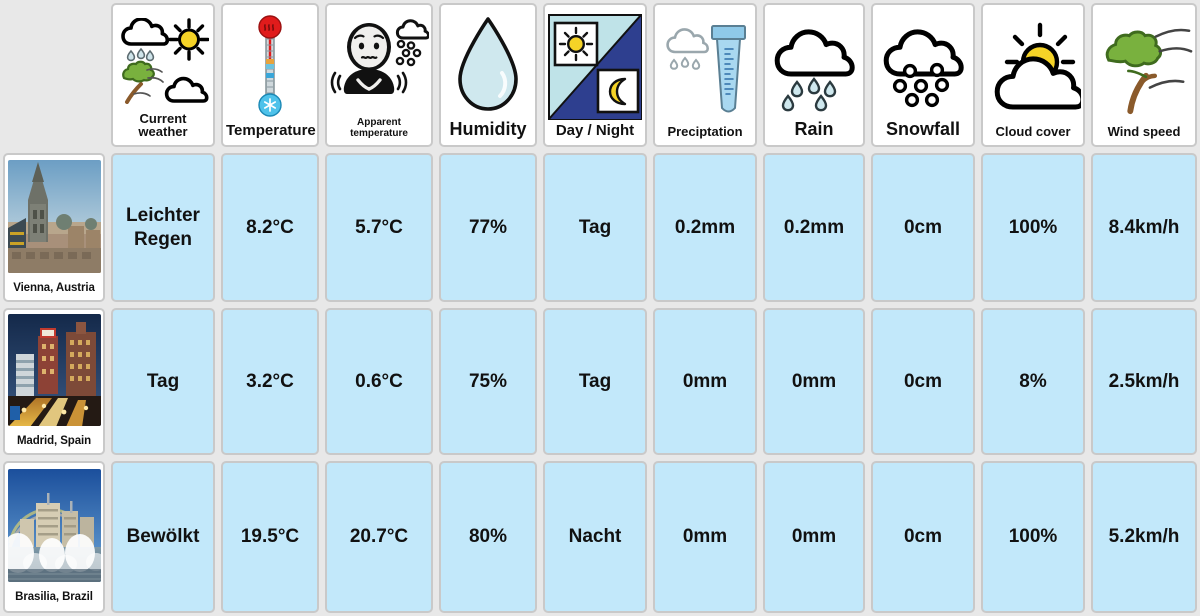 Image resolution: width=1200 pixels, height=616 pixels. Describe the element at coordinates (379, 537) in the screenshot. I see `value-apparent-temperature: 20.7°C` at that location.